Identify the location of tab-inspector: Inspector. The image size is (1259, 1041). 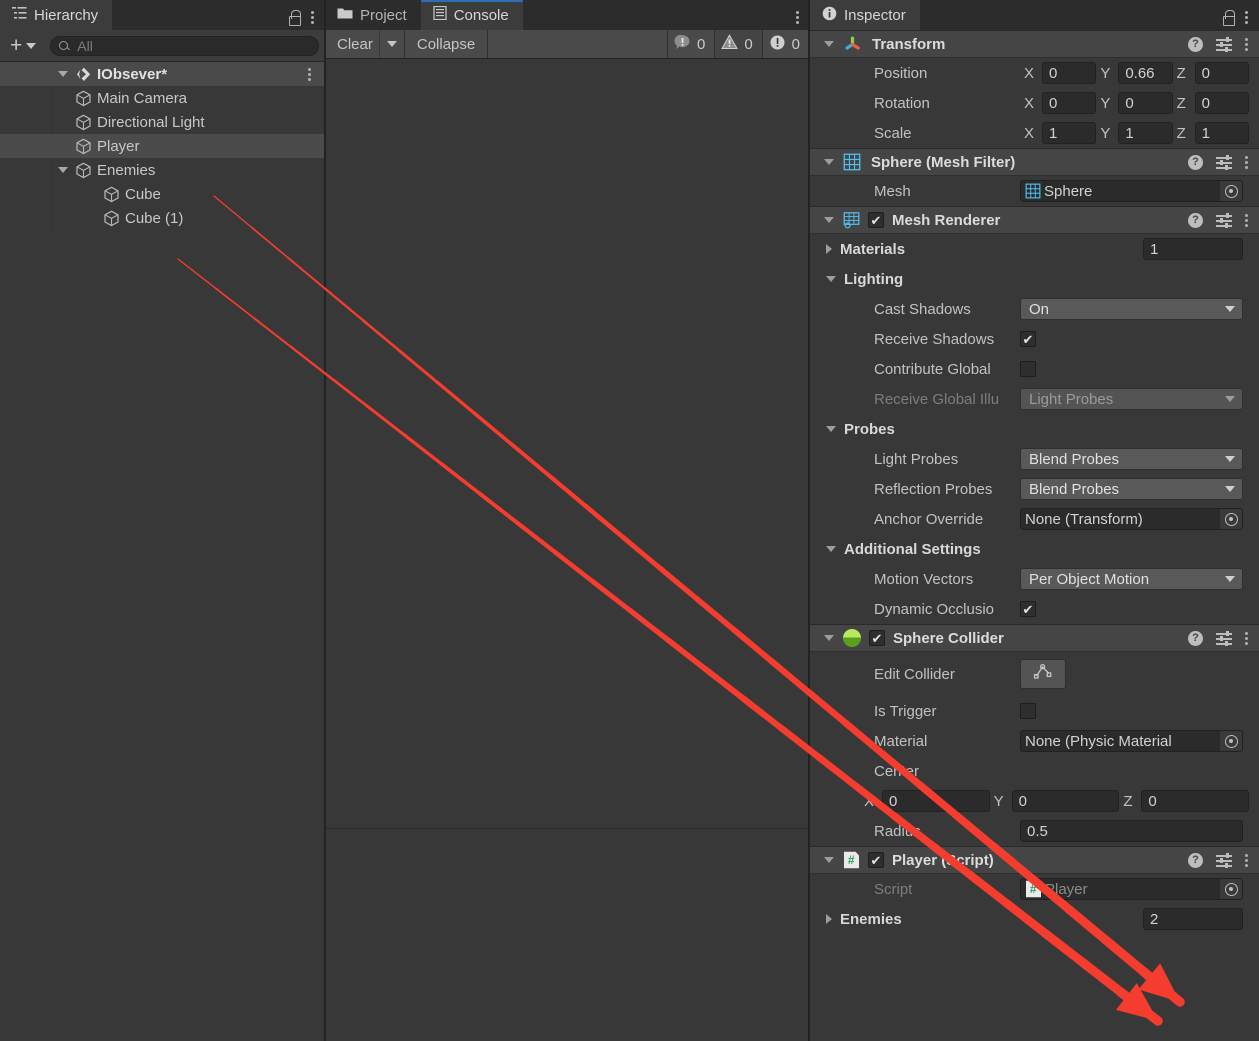
(865, 15).